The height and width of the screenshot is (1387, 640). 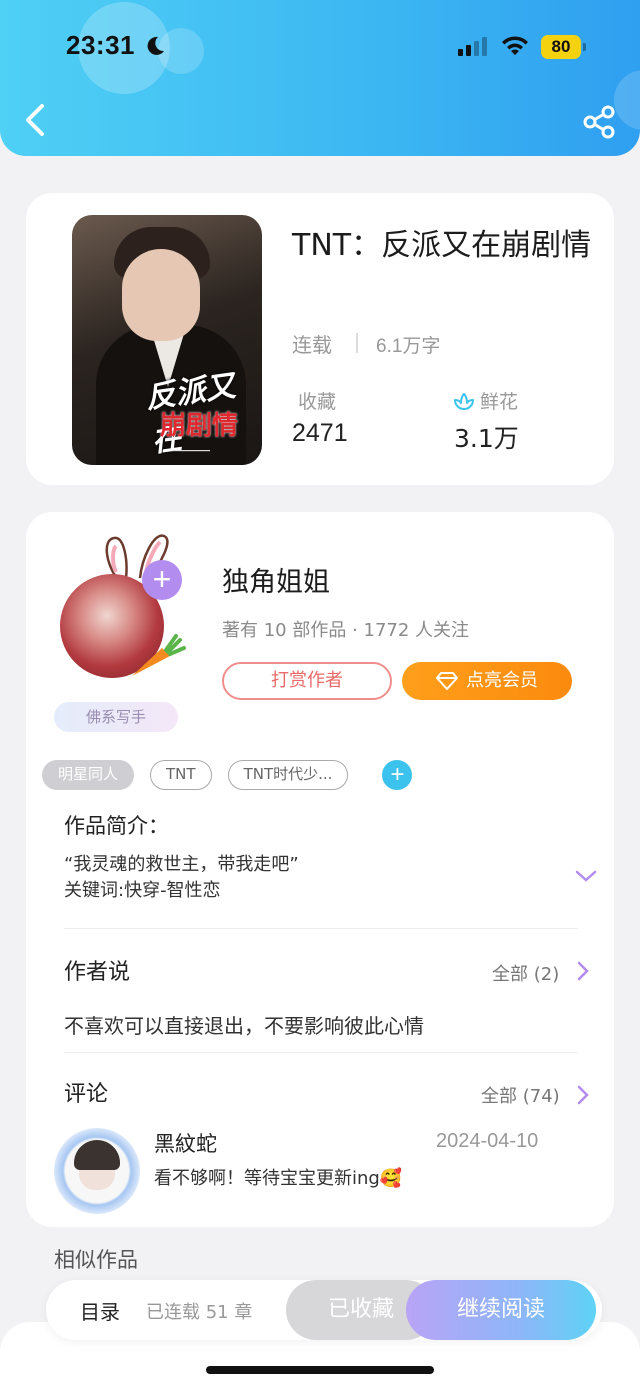 What do you see at coordinates (185, 1143) in the screenshot?
I see `commenter-name: 黑紋蛇` at bounding box center [185, 1143].